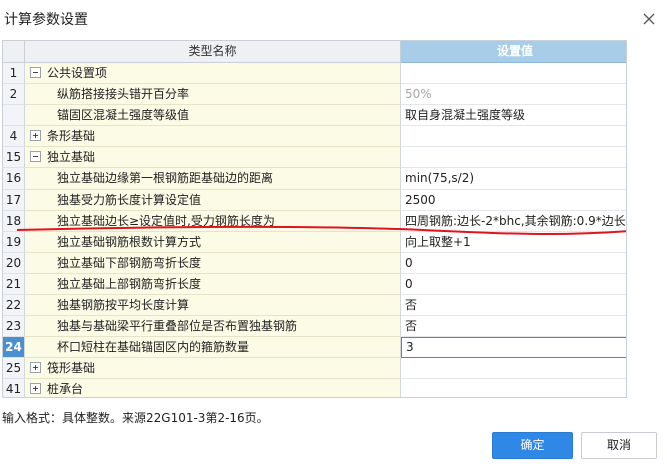 The width and height of the screenshot is (667, 468). Describe the element at coordinates (14, 179) in the screenshot. I see `row-number: 16` at that location.